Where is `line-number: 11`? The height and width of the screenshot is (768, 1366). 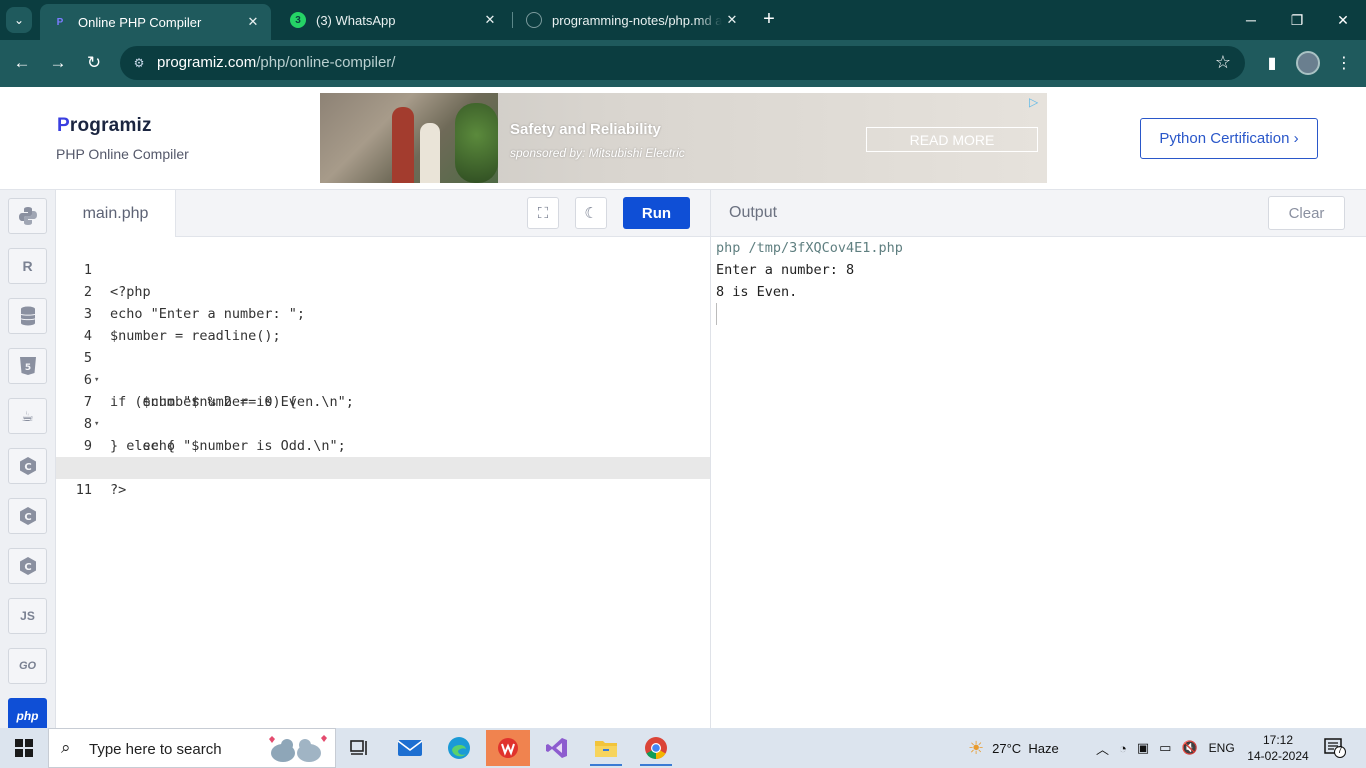
line-number: 11 is located at coordinates (83, 490).